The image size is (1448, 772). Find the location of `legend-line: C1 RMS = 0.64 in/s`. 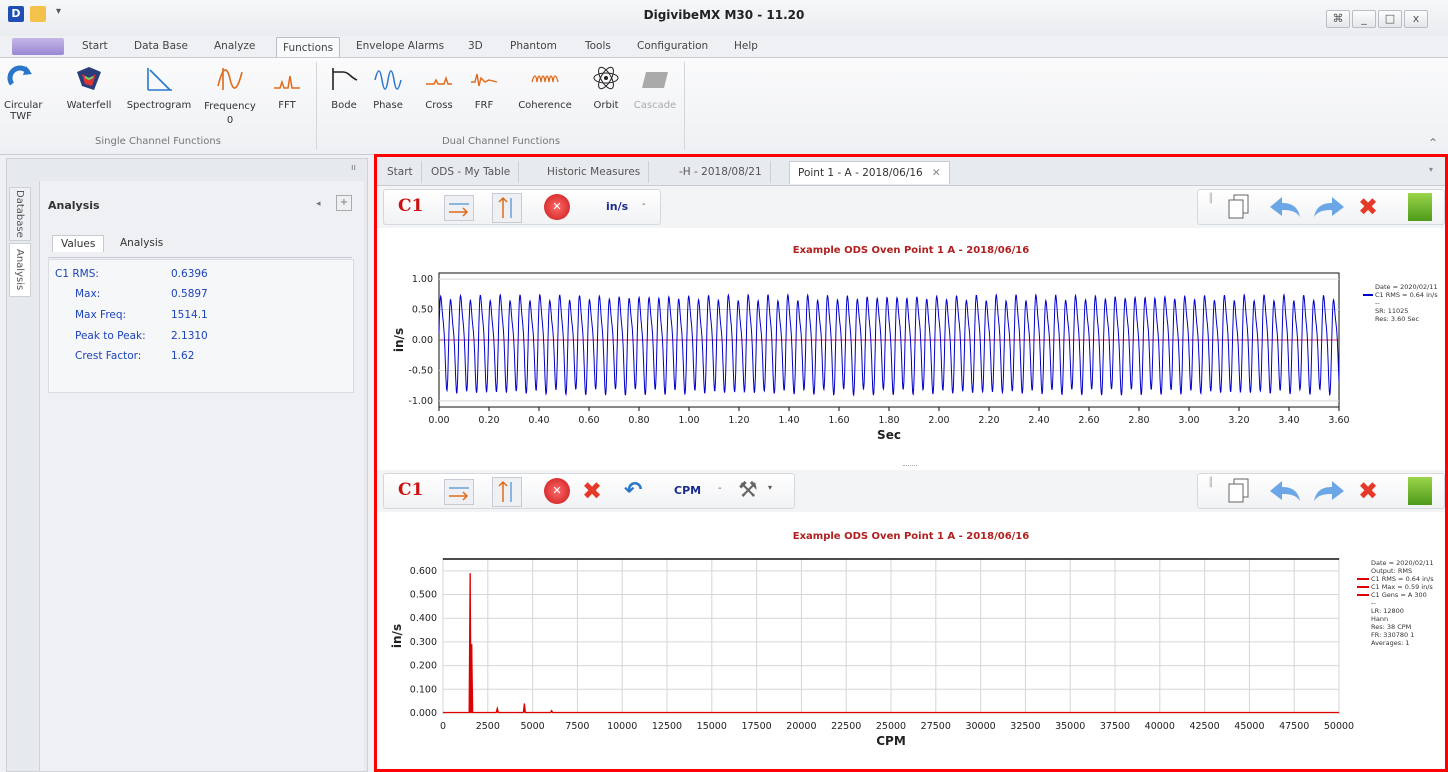

legend-line: C1 RMS = 0.64 in/s is located at coordinates (1403, 295).